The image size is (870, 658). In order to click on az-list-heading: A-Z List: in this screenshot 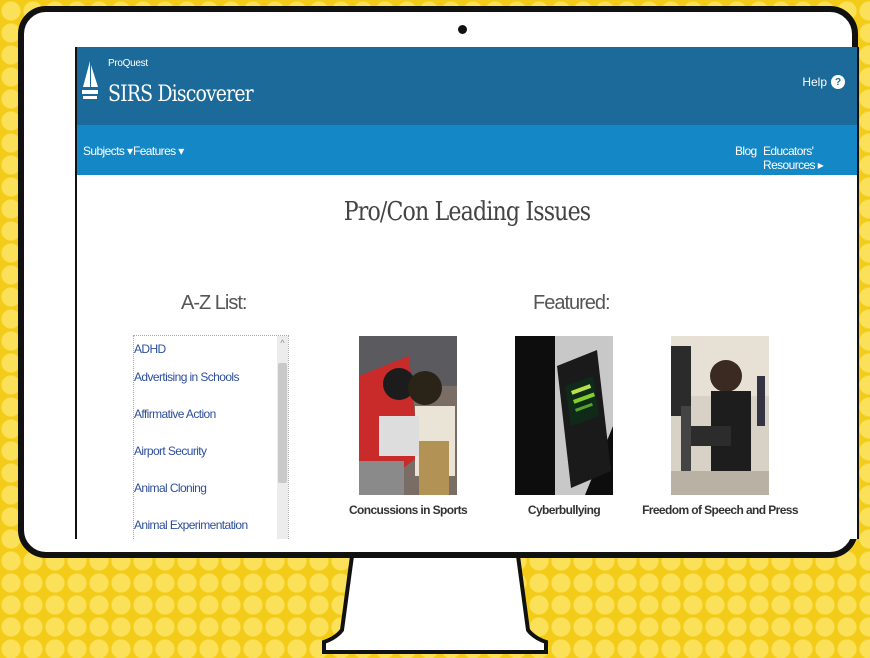, I will do `click(214, 303)`.